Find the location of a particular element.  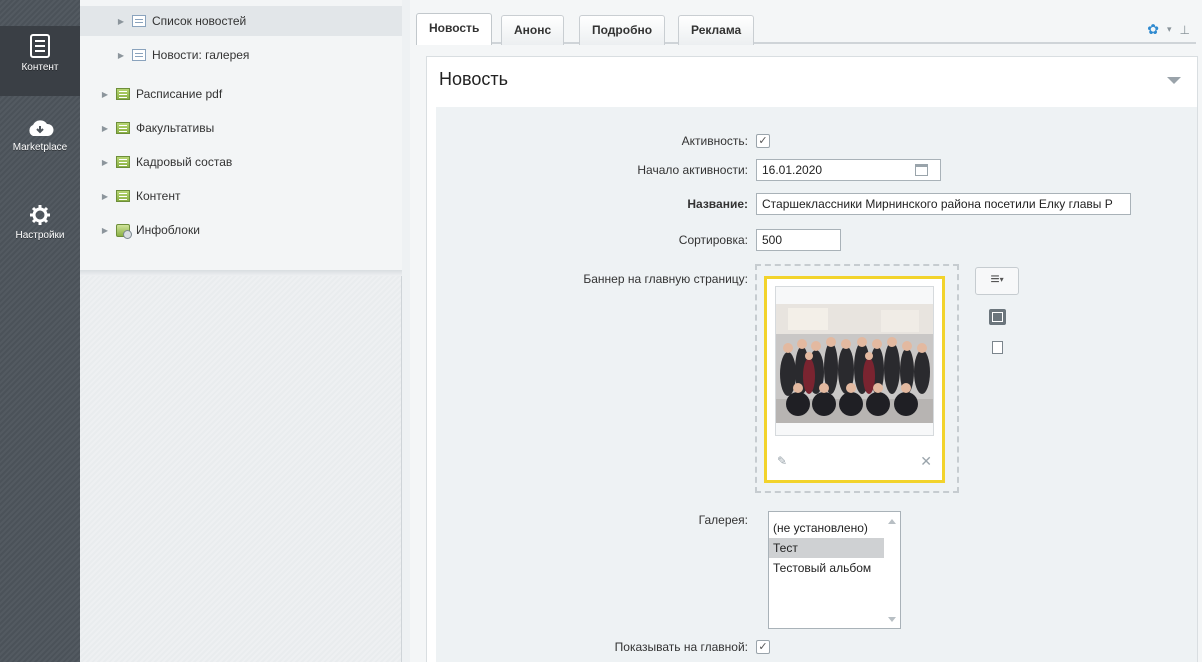

collapse-toggle-icon is located at coordinates (1174, 80).